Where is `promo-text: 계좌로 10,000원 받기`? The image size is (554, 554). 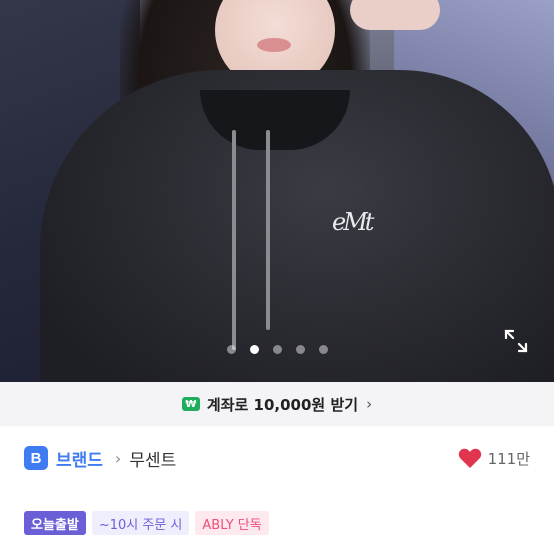 promo-text: 계좌로 10,000원 받기 is located at coordinates (282, 404).